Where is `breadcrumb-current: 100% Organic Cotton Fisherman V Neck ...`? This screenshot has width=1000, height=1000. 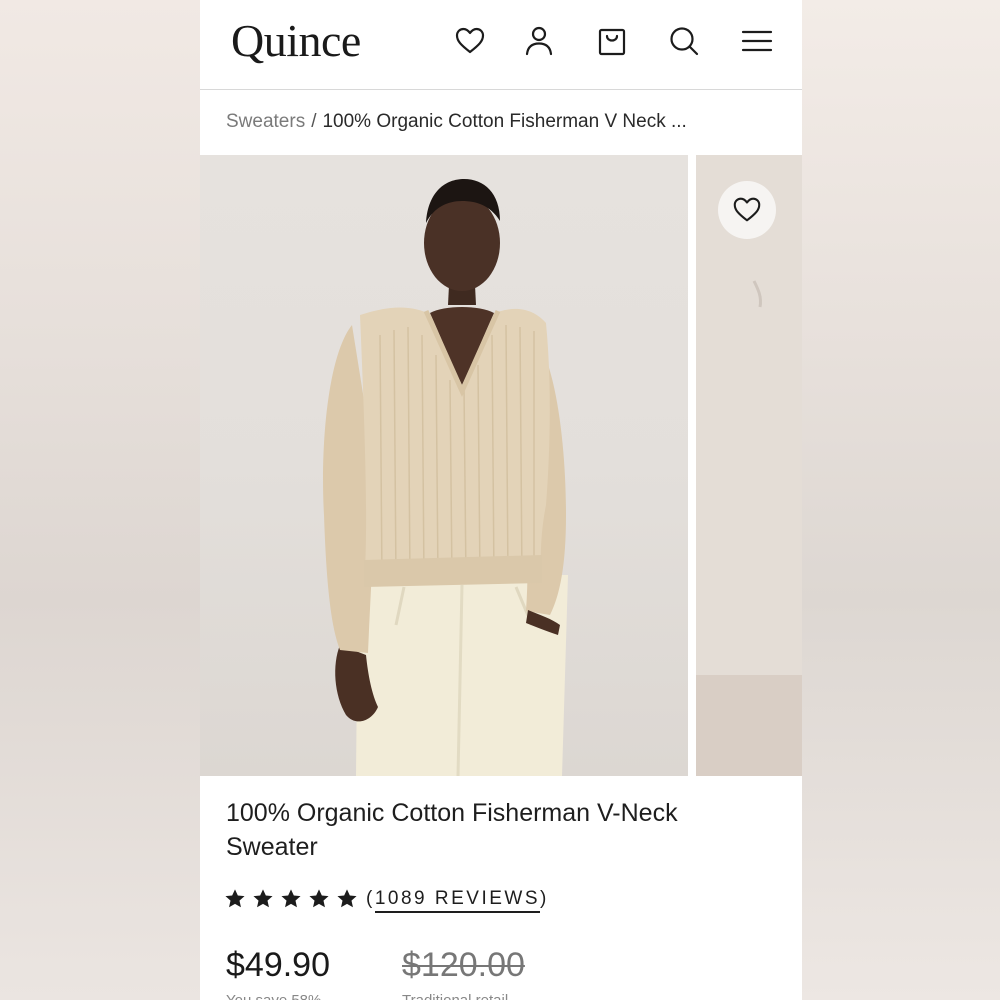 breadcrumb-current: 100% Organic Cotton Fisherman V Neck ... is located at coordinates (504, 121).